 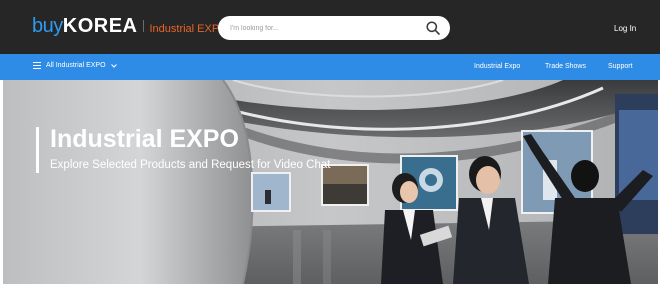 I want to click on login-link: Log In, so click(x=625, y=28).